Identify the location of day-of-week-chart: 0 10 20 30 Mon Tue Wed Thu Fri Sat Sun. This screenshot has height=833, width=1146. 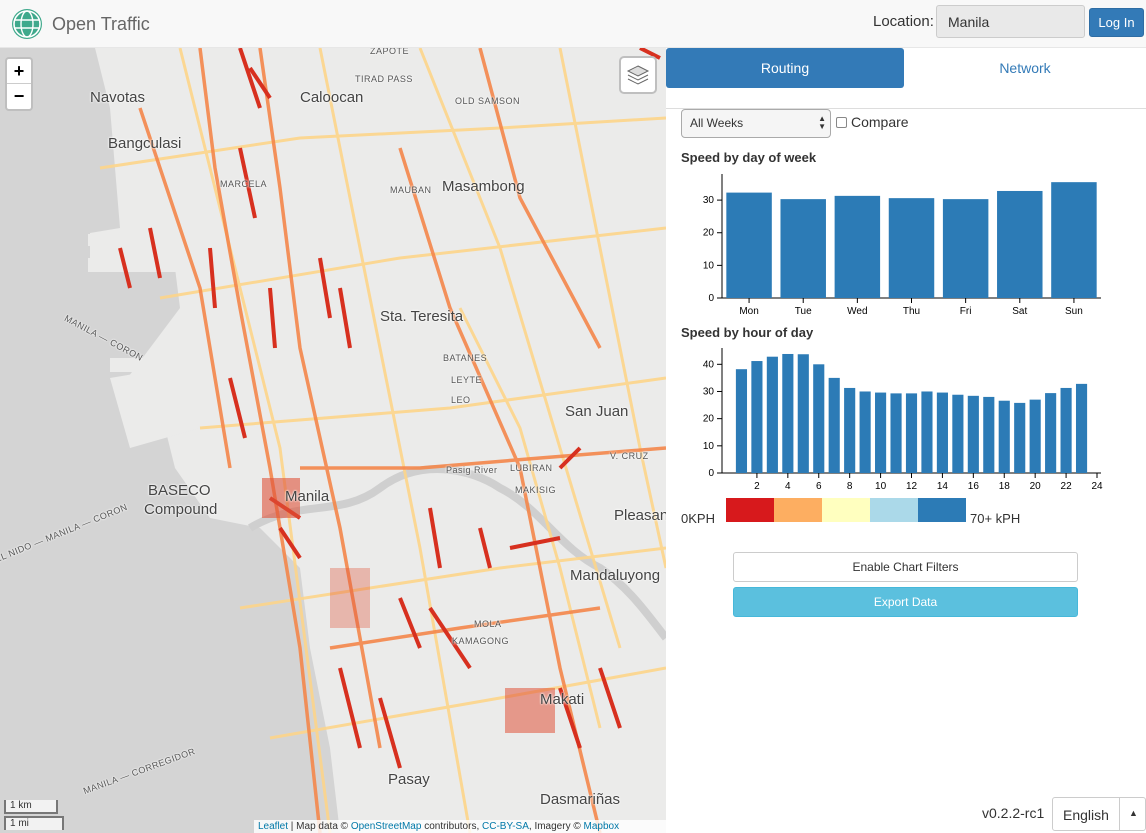
(902, 245).